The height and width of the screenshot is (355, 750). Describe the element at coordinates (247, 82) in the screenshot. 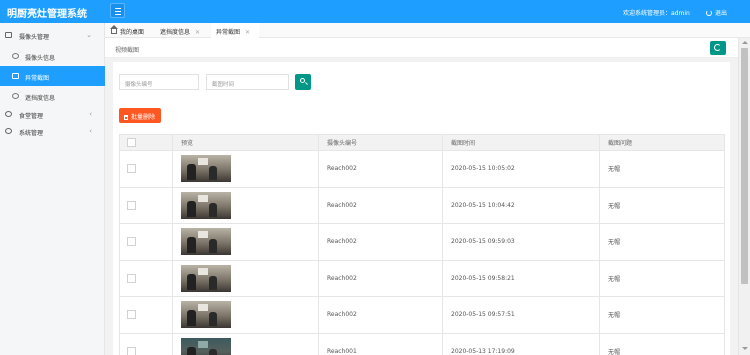

I see `screenshot-time-input: 截图时间` at that location.